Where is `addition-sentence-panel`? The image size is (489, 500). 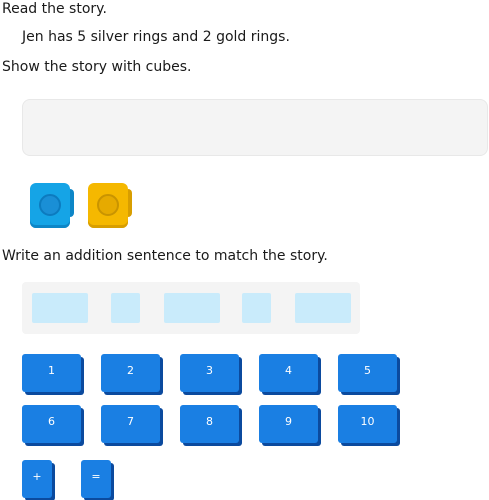
addition-sentence-panel is located at coordinates (191, 308).